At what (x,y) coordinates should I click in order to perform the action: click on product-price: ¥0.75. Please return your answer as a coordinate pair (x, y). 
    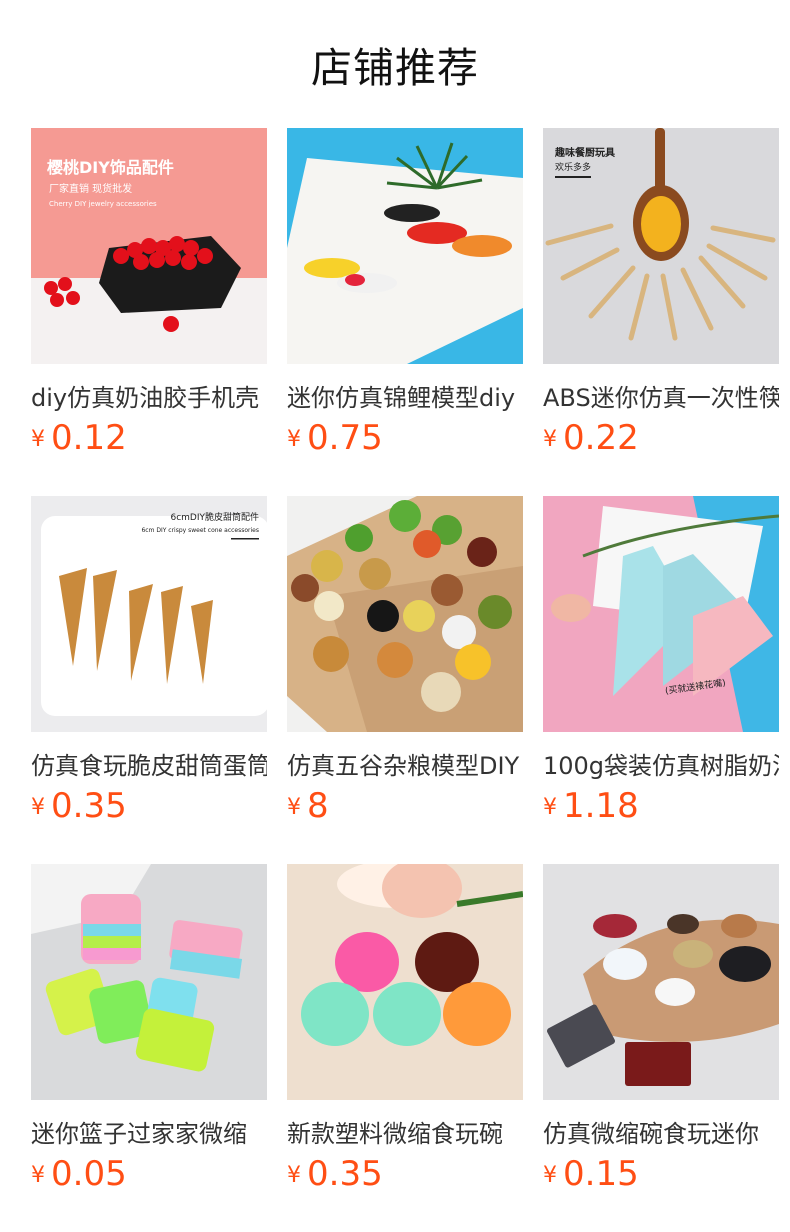
    Looking at the image, I should click on (335, 438).